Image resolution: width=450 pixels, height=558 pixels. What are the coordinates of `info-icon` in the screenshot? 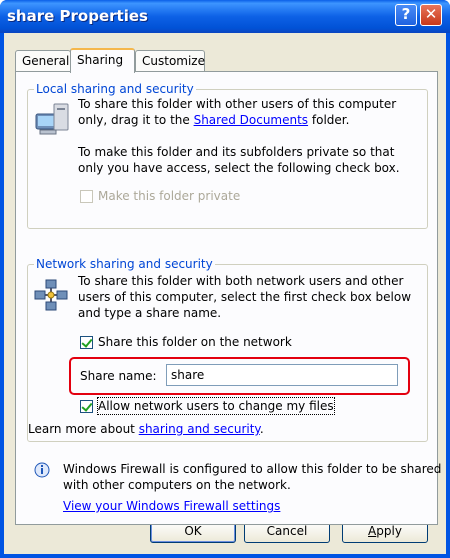 It's located at (42, 470).